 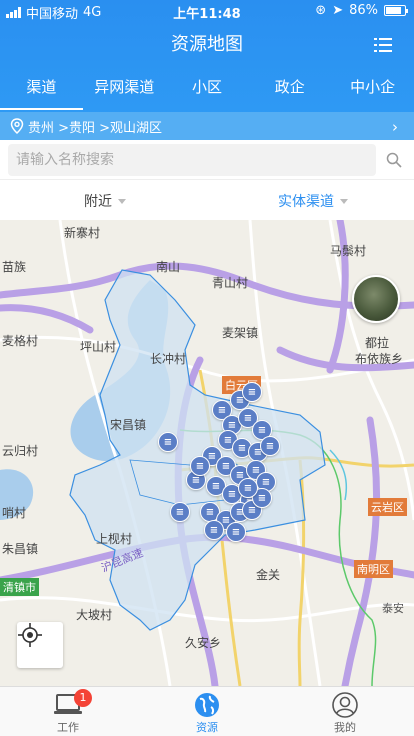 I want to click on channel-type-filter: 实体渠道, so click(x=313, y=201).